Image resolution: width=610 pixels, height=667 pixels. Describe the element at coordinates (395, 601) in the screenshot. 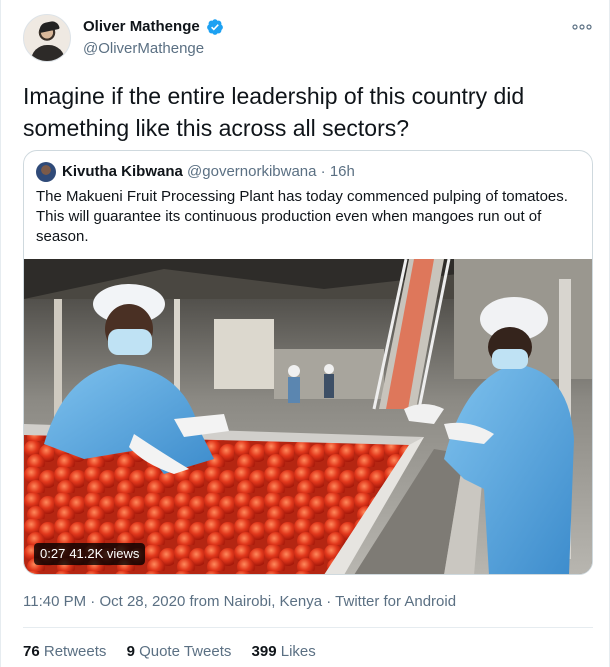

I see `tweet-source: Twitter for Android` at that location.